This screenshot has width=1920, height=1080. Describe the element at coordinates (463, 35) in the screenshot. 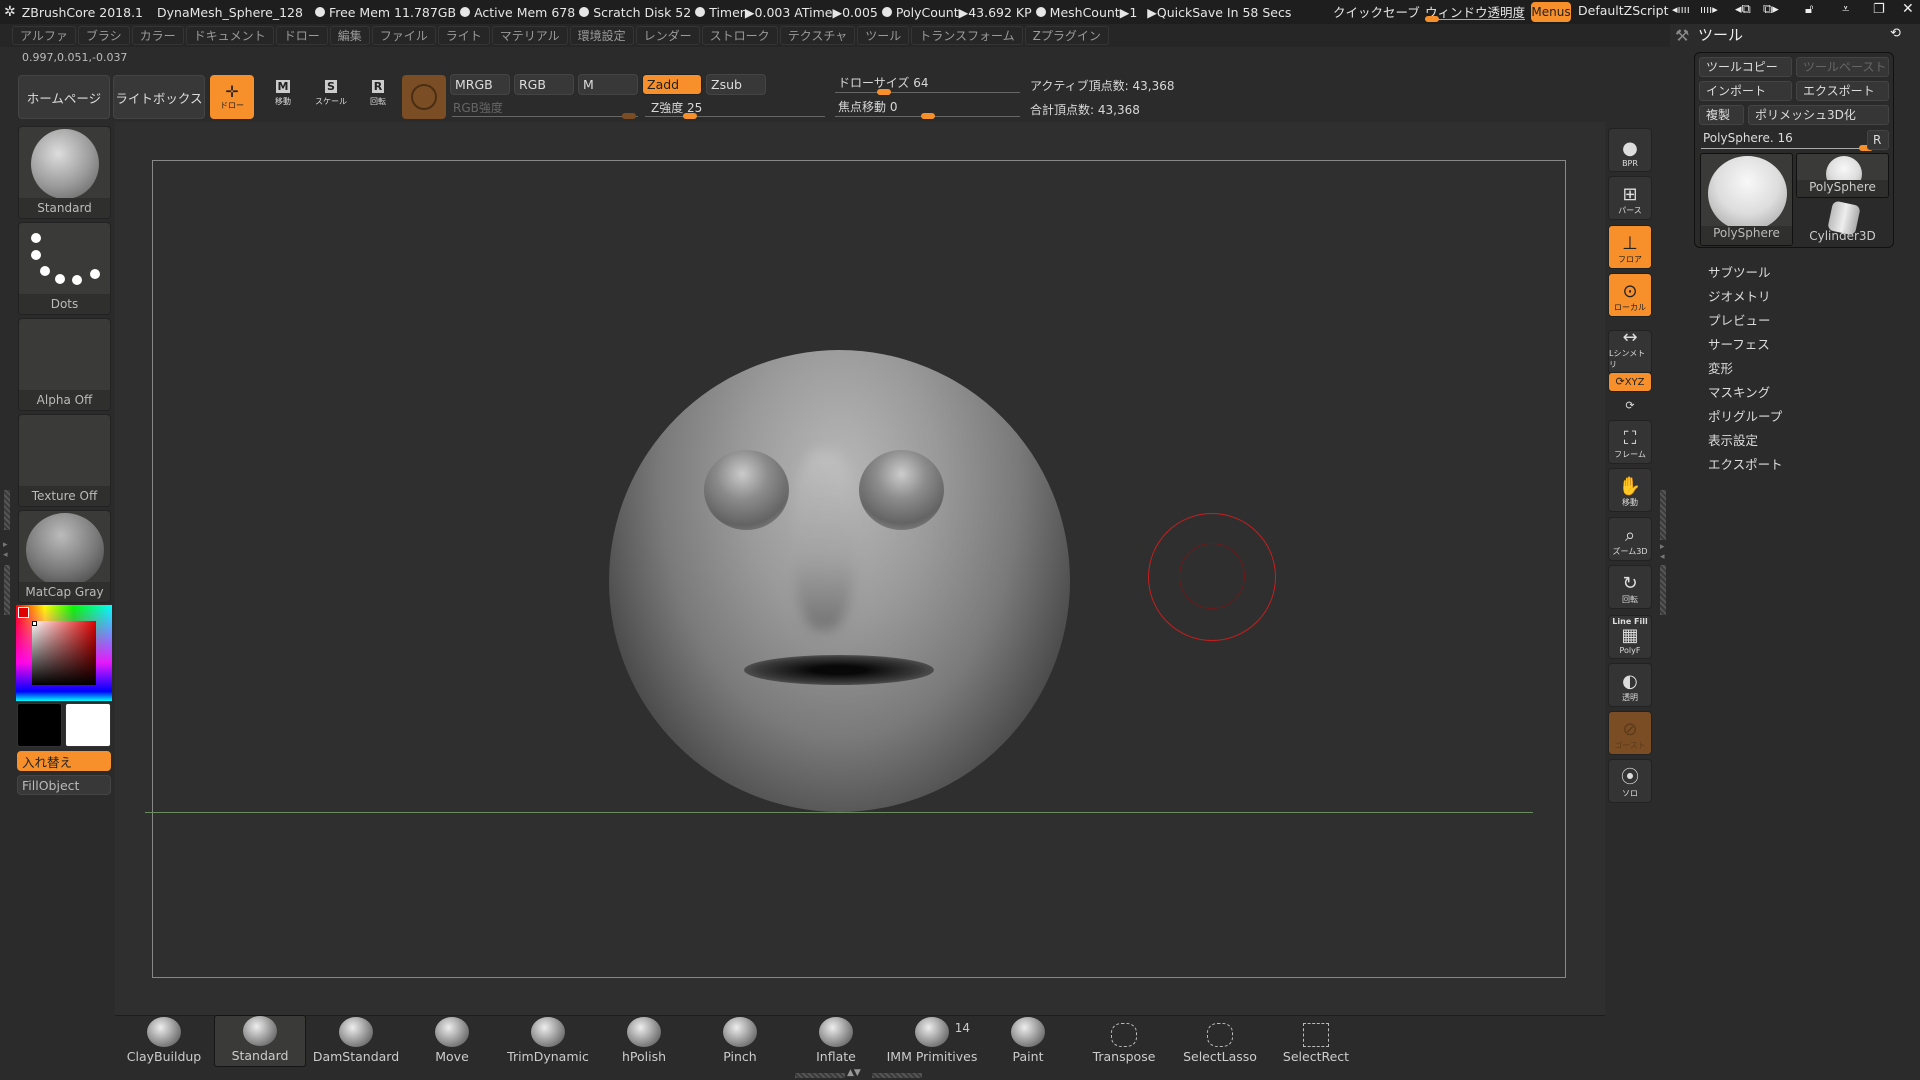

I see `menu-item: ライト` at that location.